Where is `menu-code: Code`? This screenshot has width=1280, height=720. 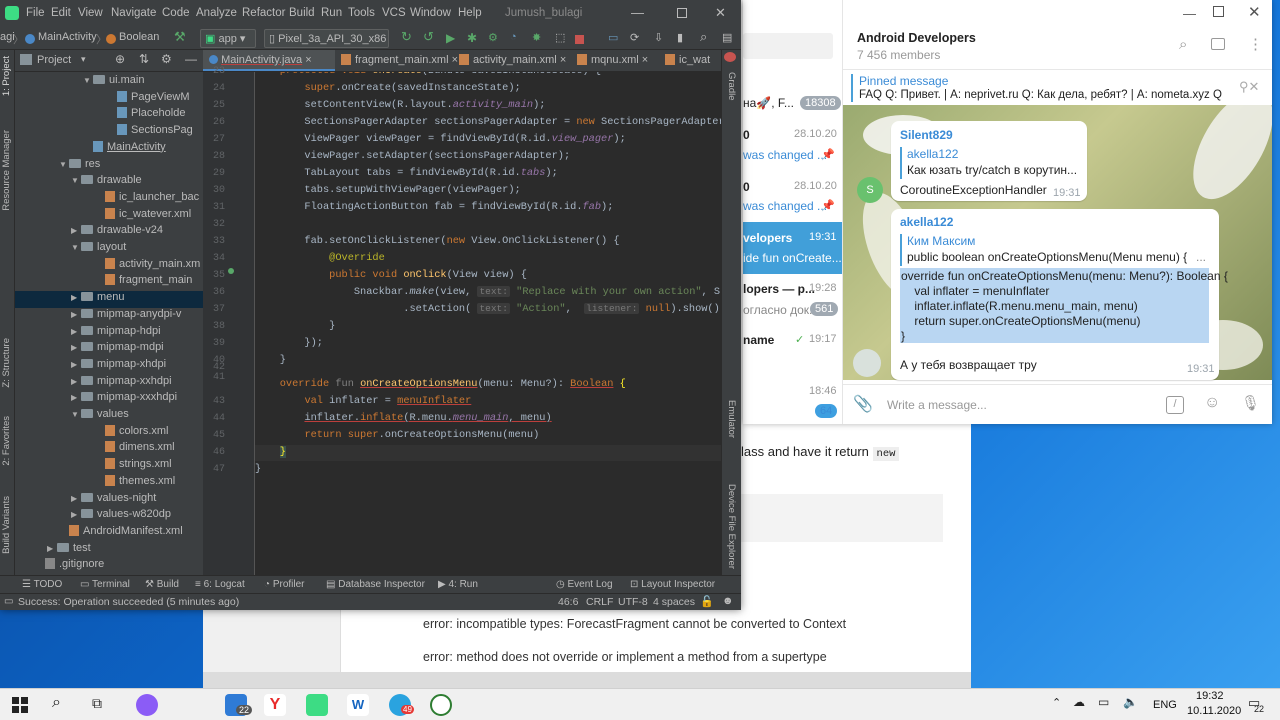 menu-code: Code is located at coordinates (176, 13).